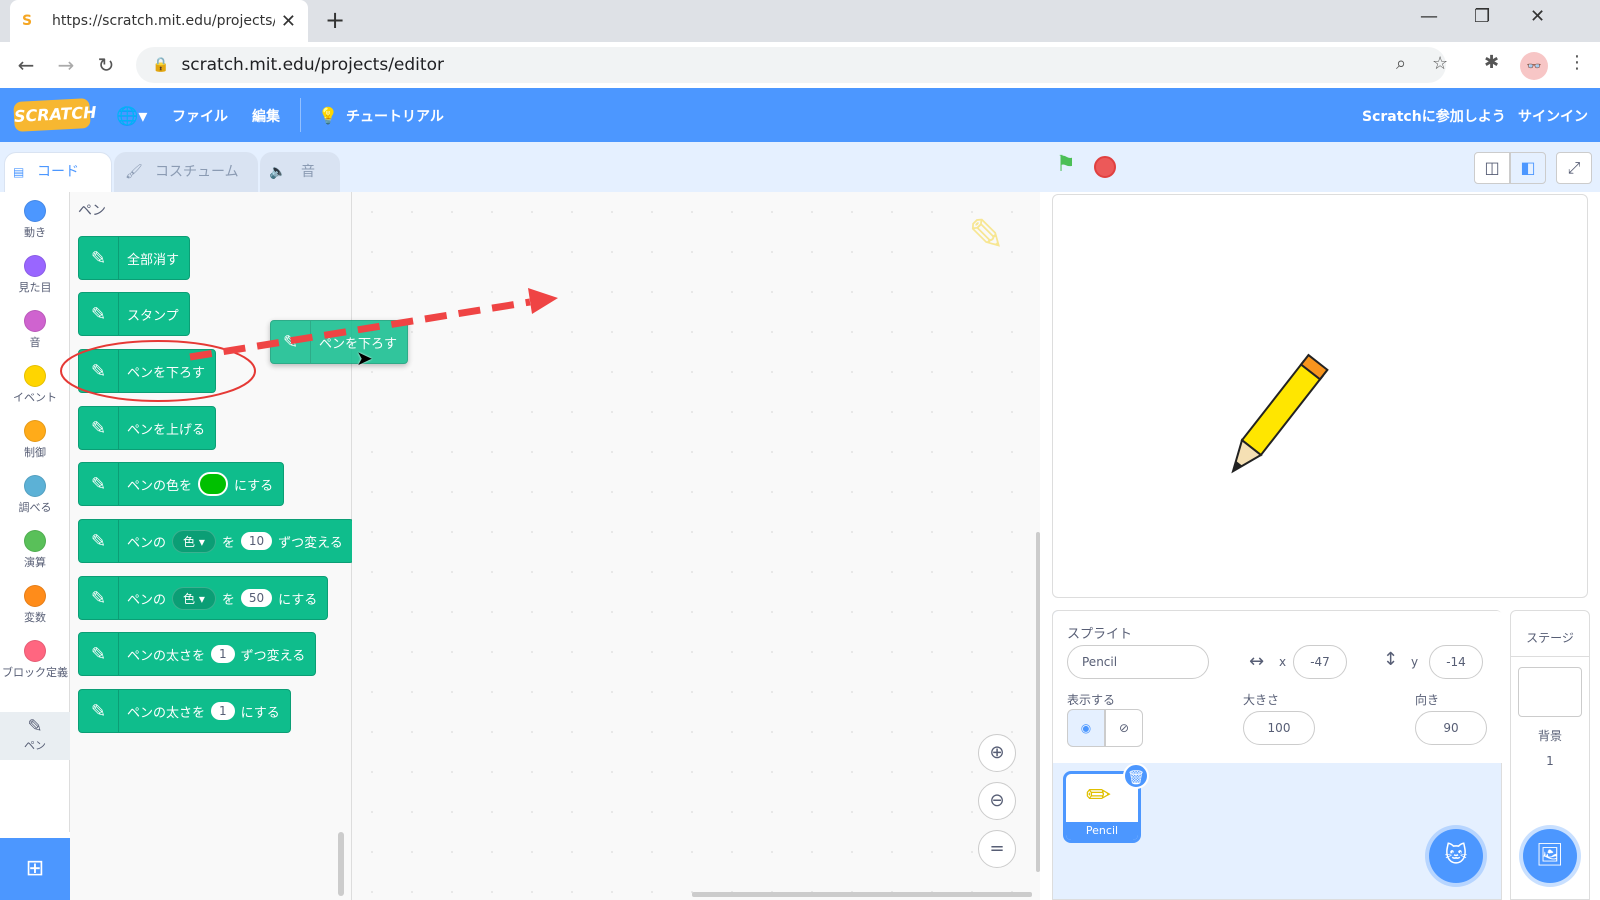 This screenshot has height=900, width=1600. I want to click on delete-sprite-button: 🗑, so click(1136, 776).